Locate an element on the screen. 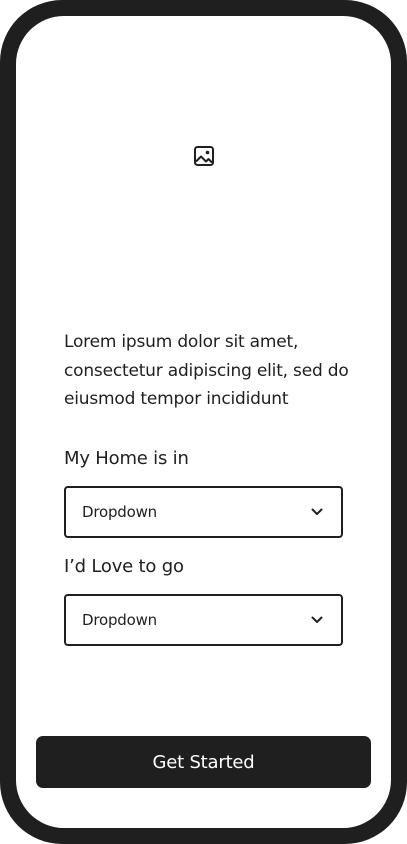 The height and width of the screenshot is (844, 407). get-started-button: Get Started is located at coordinates (203, 762).